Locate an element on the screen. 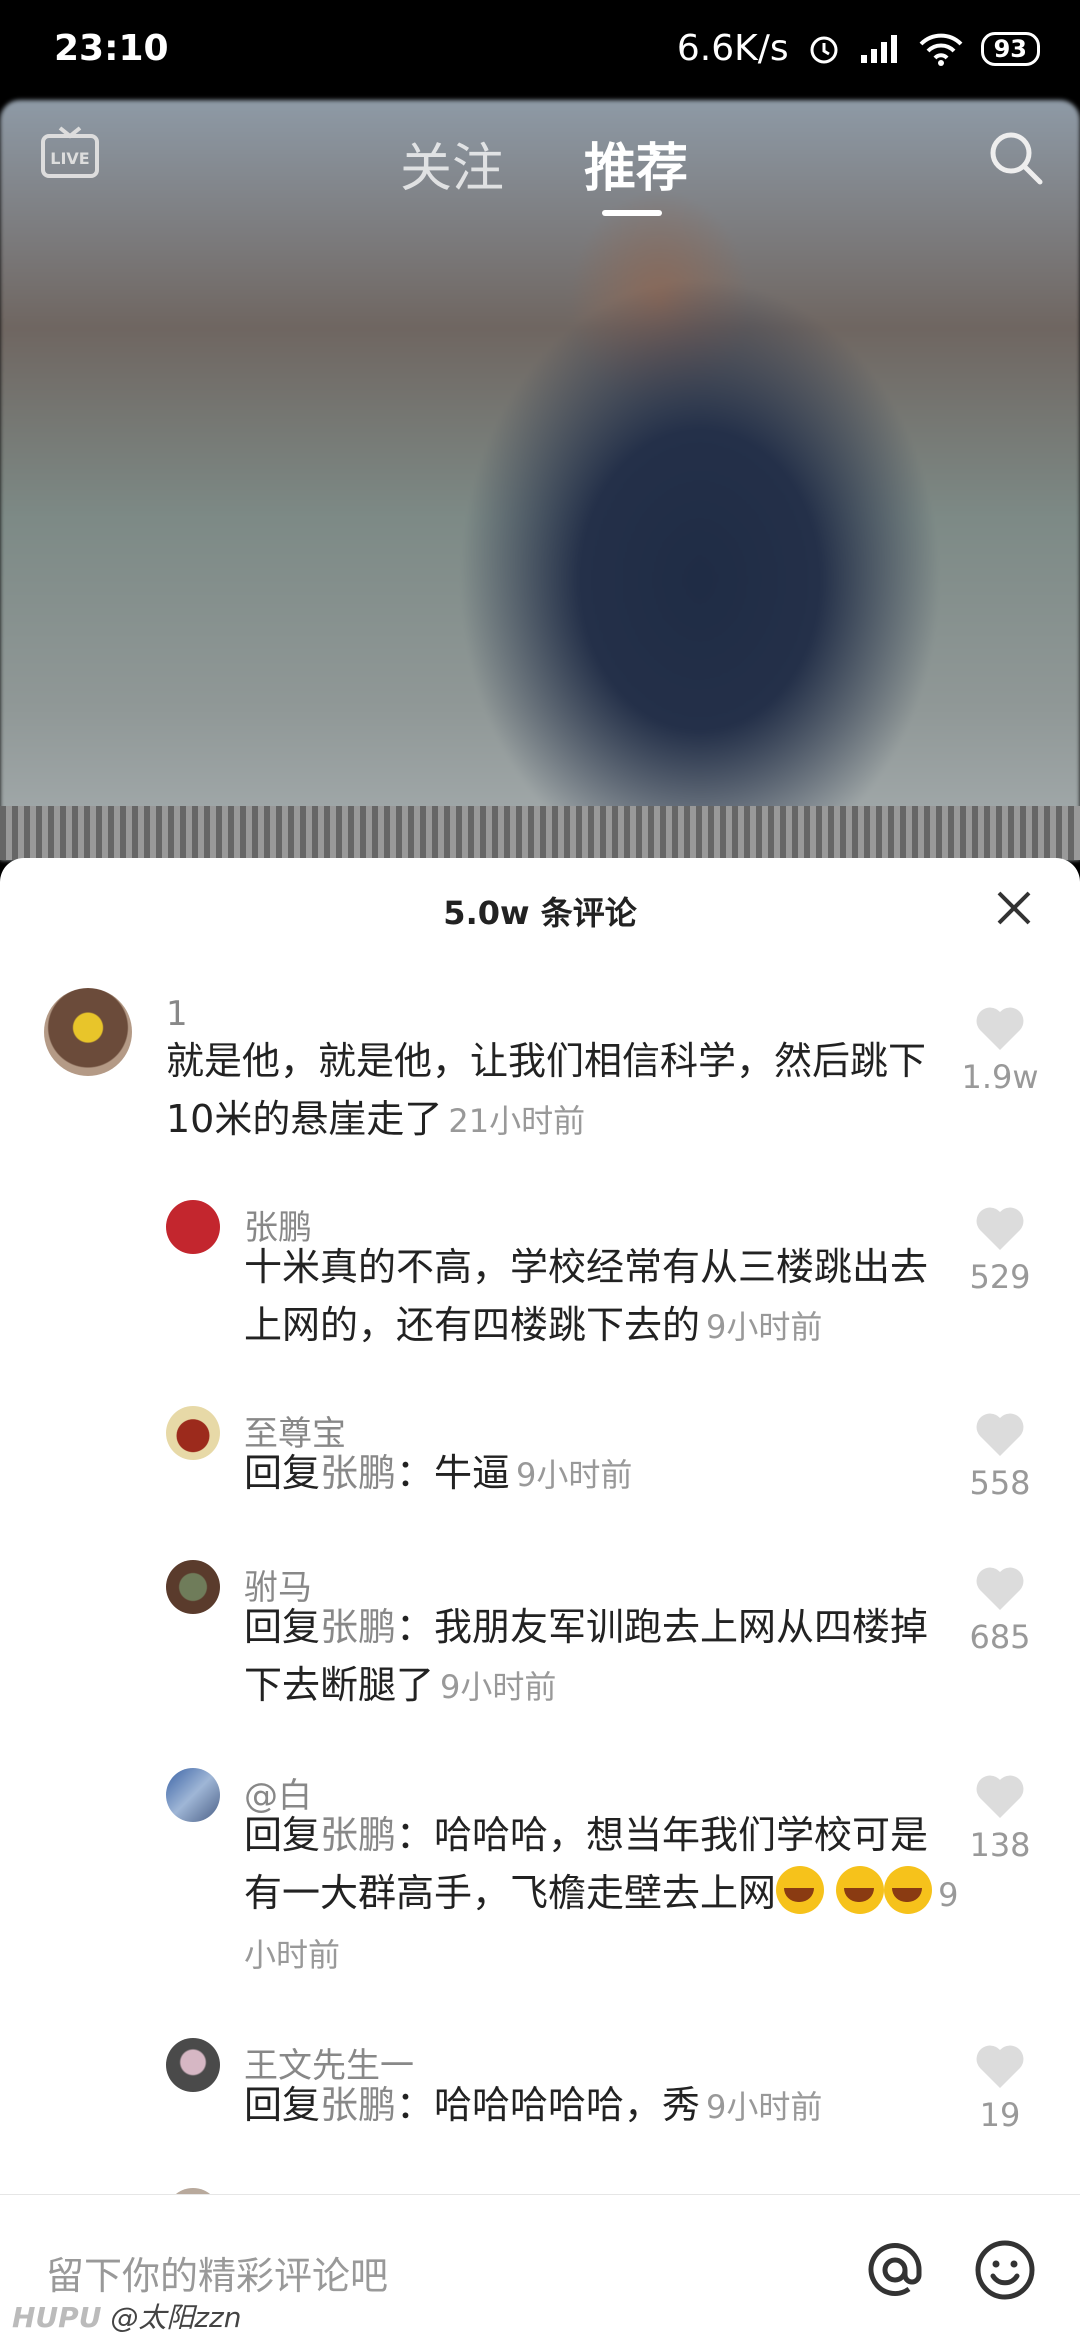 The height and width of the screenshot is (2341, 1080). tab-follow: 关注 is located at coordinates (452, 163).